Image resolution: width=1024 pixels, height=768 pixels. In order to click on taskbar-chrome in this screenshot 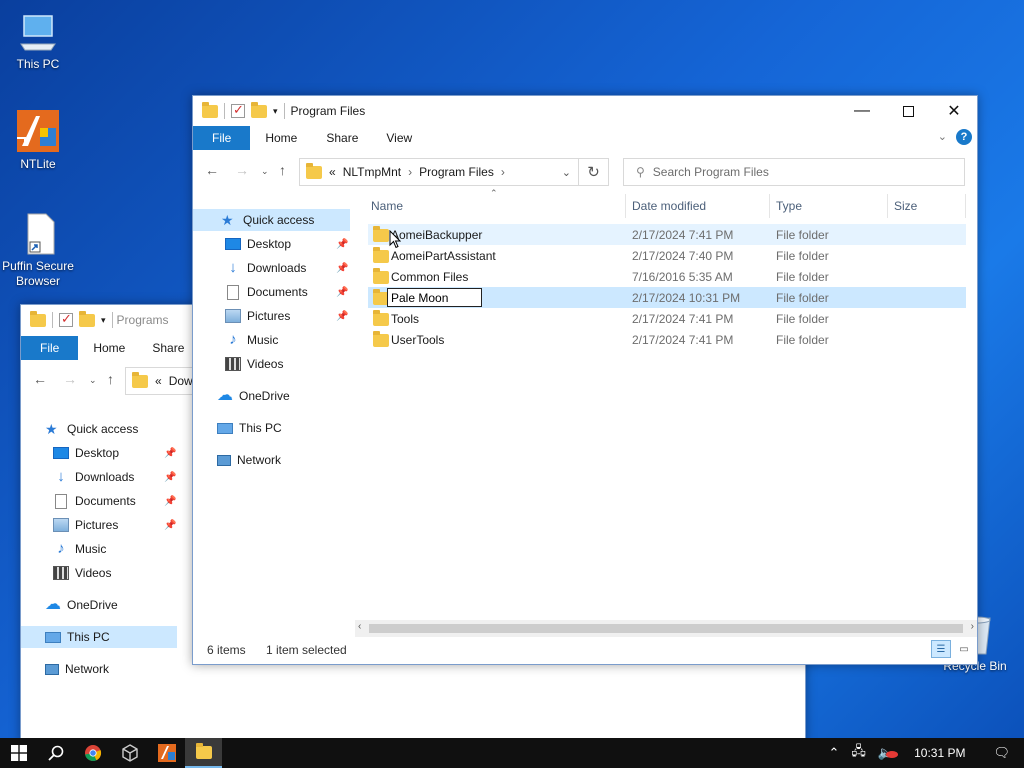, I will do `click(92, 753)`.